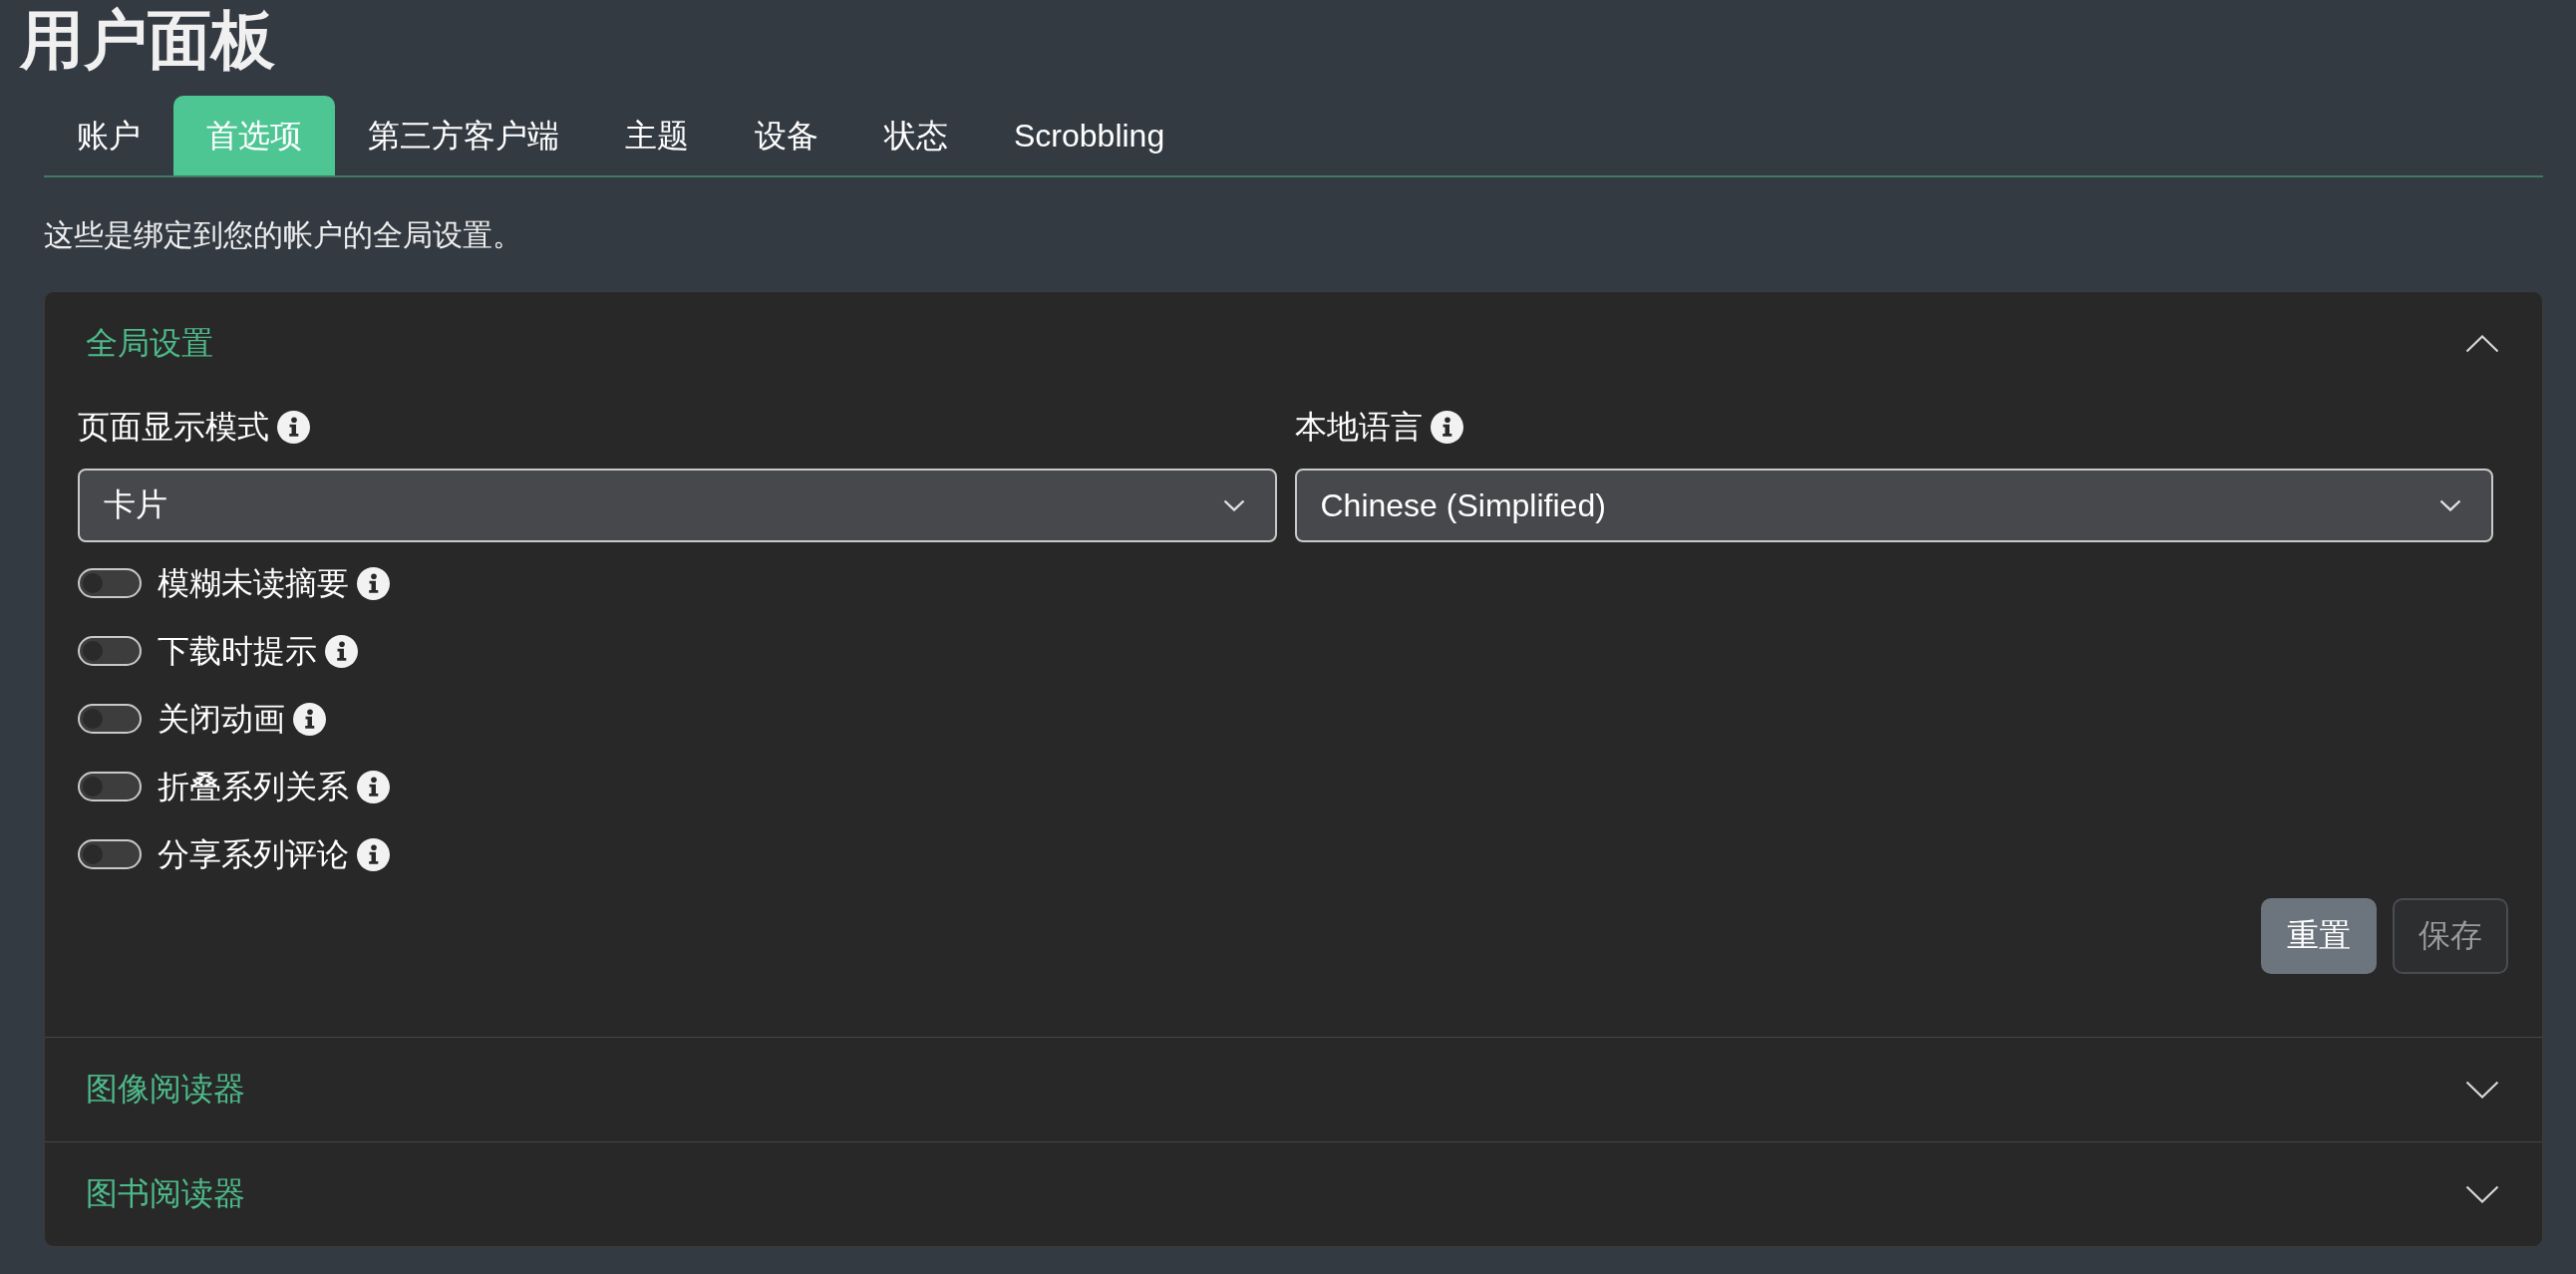 The image size is (2576, 1274). I want to click on toggle-label: 下载时提示, so click(237, 651).